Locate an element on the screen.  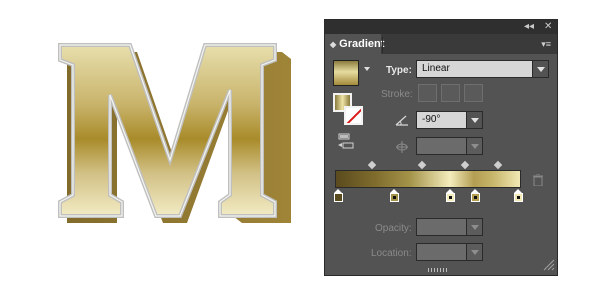
stroke-swatch-none is located at coordinates (353, 115).